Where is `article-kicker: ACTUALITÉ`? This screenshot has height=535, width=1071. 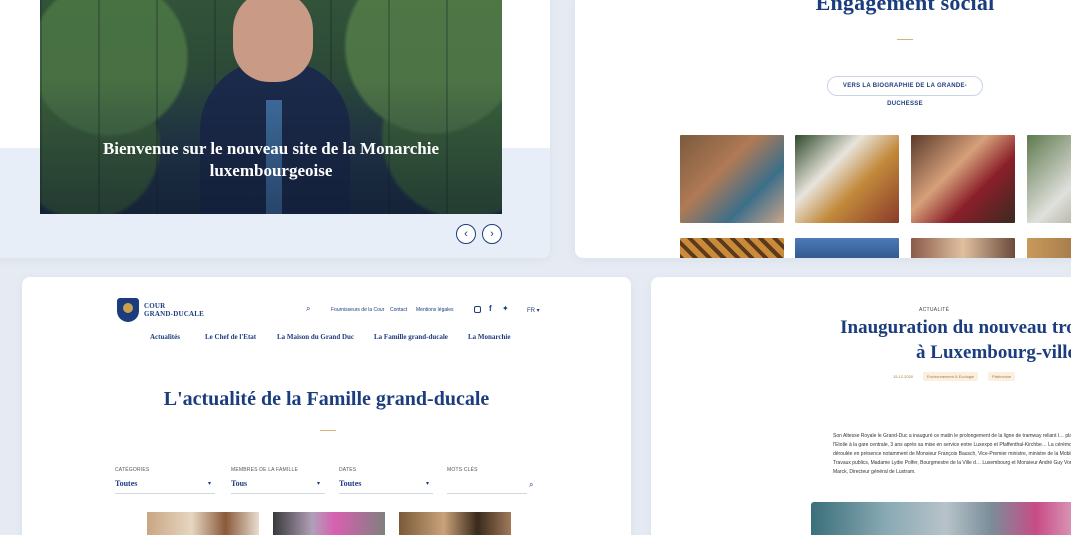 article-kicker: ACTUALITÉ is located at coordinates (934, 310).